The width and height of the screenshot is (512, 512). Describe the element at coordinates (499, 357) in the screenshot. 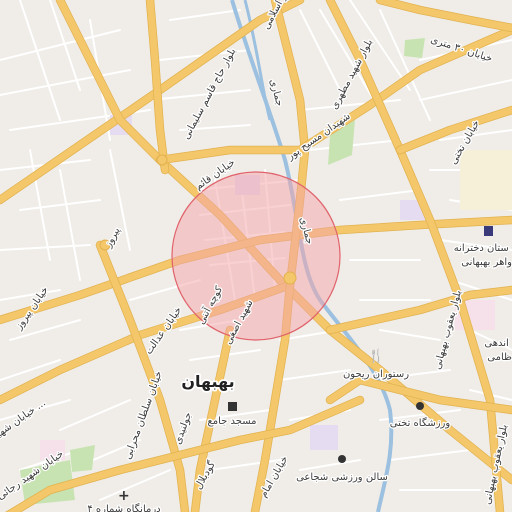

I see `poi-label-school-line2: ظامی` at that location.